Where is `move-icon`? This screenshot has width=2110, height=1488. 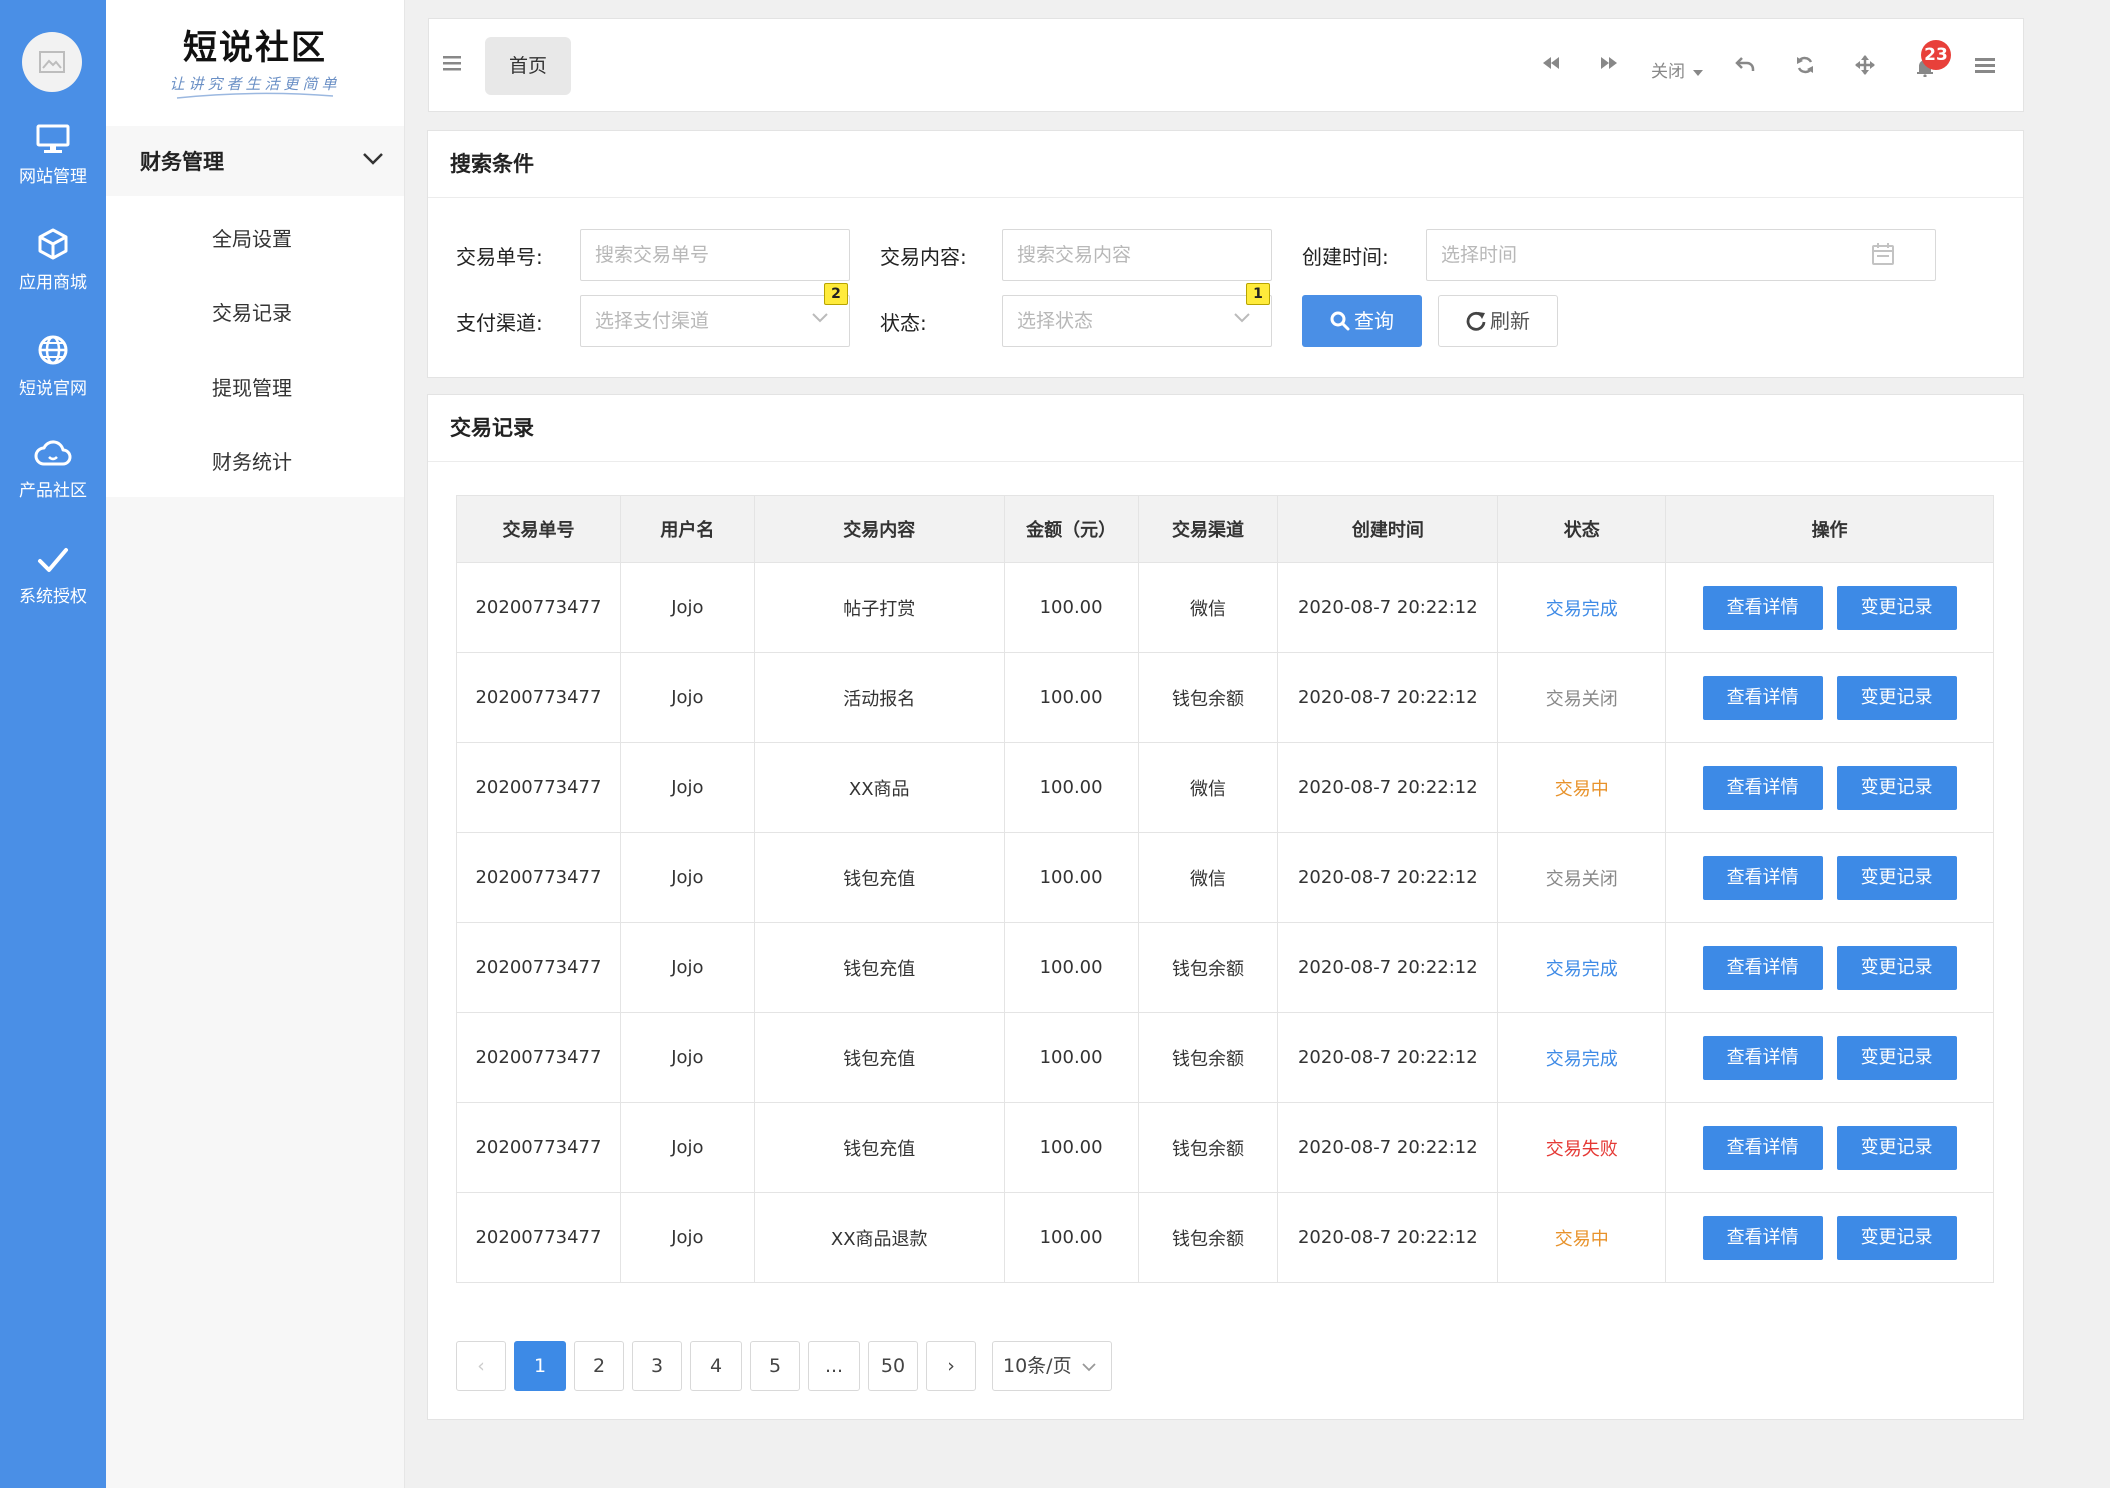 move-icon is located at coordinates (1865, 65).